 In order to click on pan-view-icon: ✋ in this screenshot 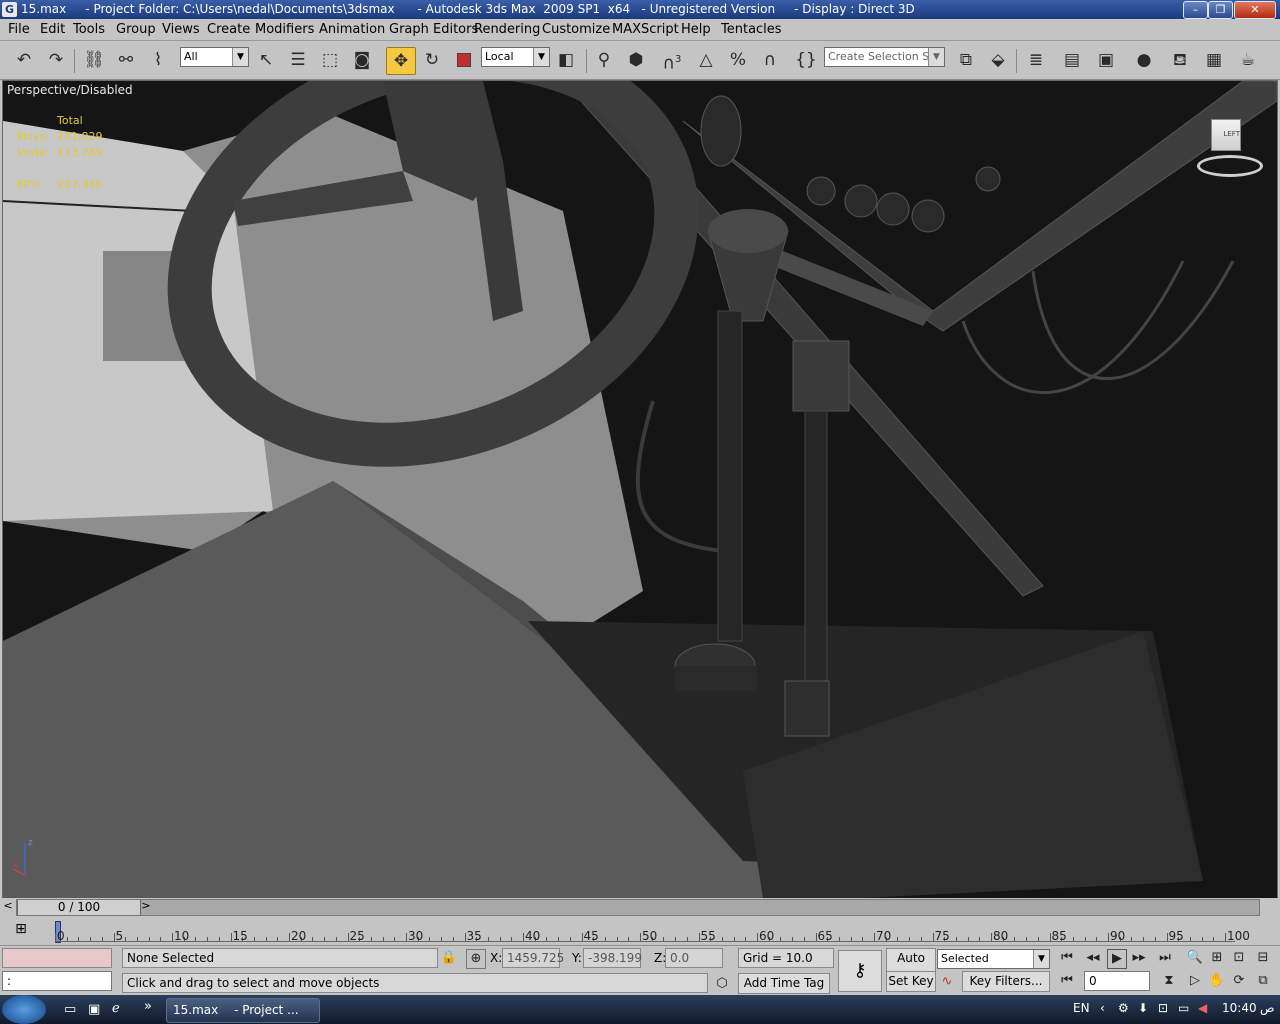, I will do `click(1217, 981)`.